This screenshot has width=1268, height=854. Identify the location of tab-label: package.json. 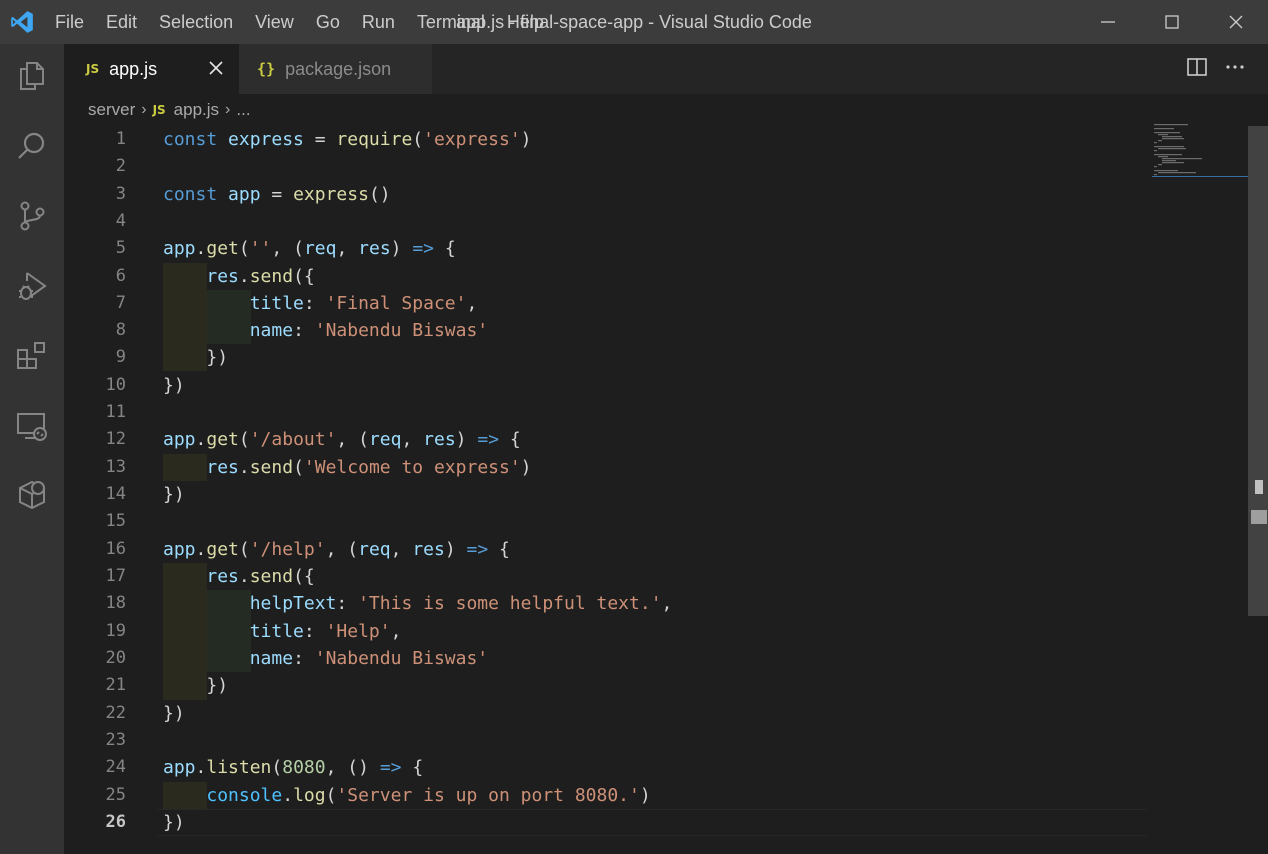
(338, 68).